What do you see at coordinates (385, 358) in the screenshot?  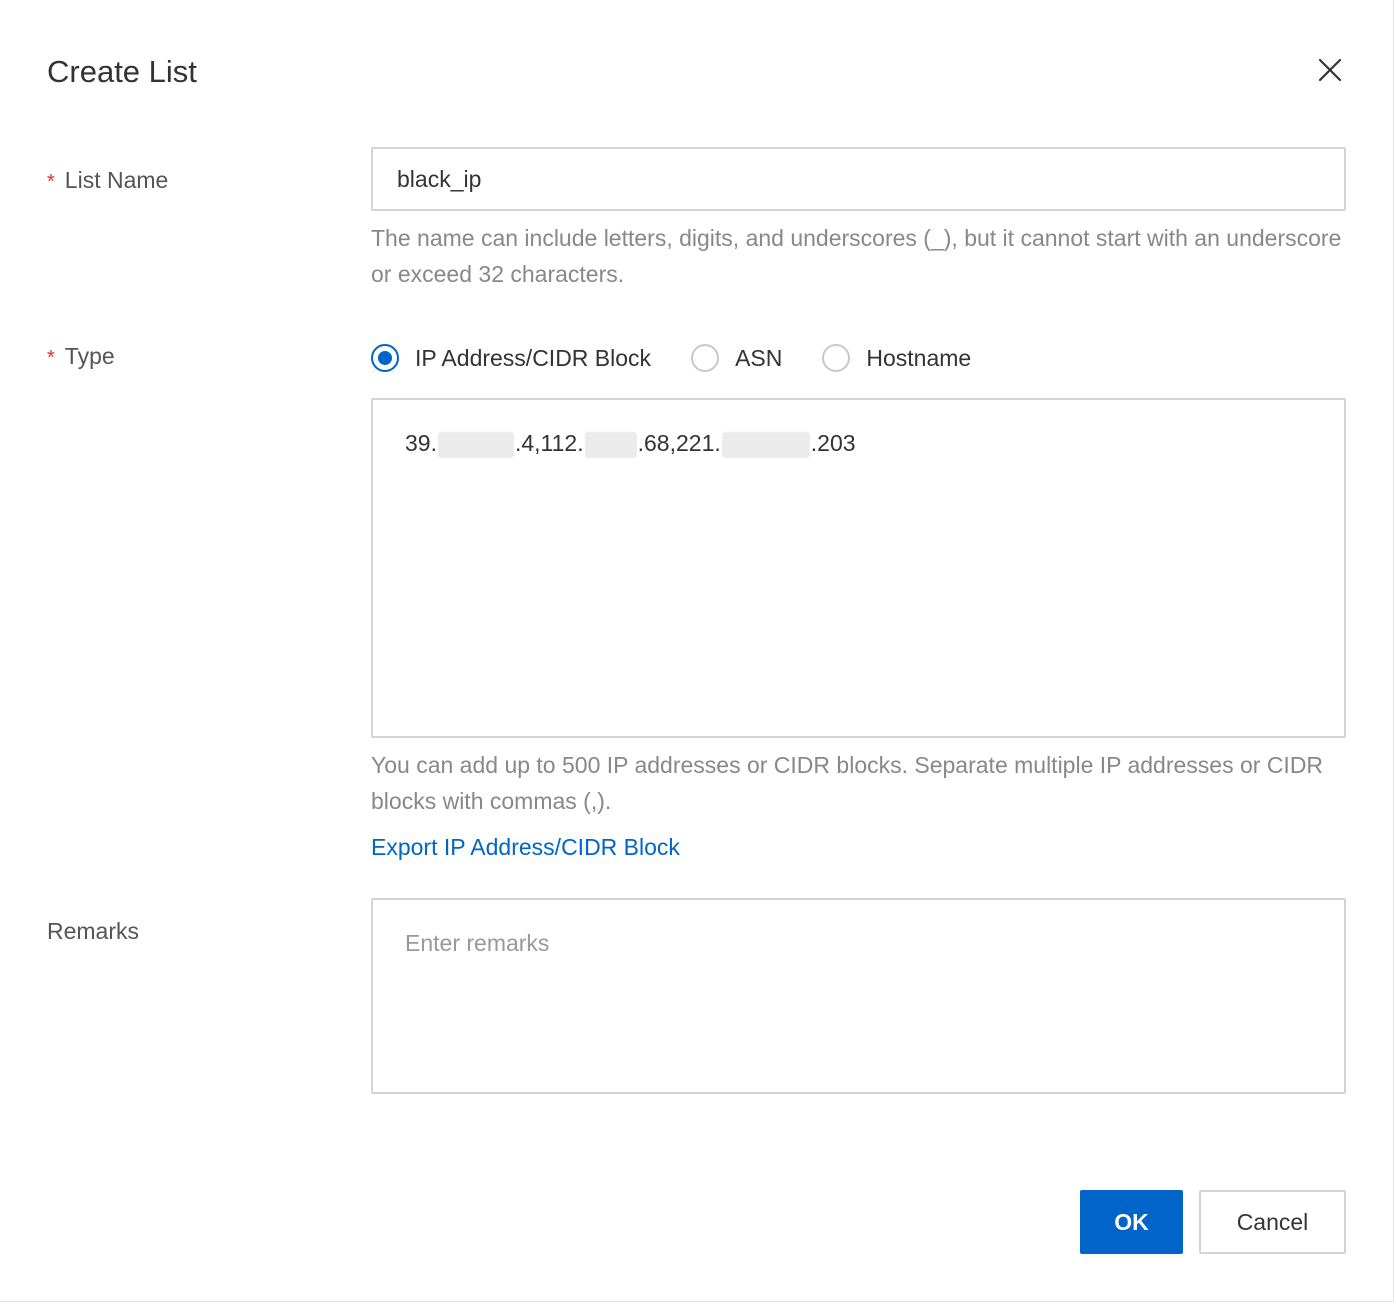 I see `radio-checked-icon` at bounding box center [385, 358].